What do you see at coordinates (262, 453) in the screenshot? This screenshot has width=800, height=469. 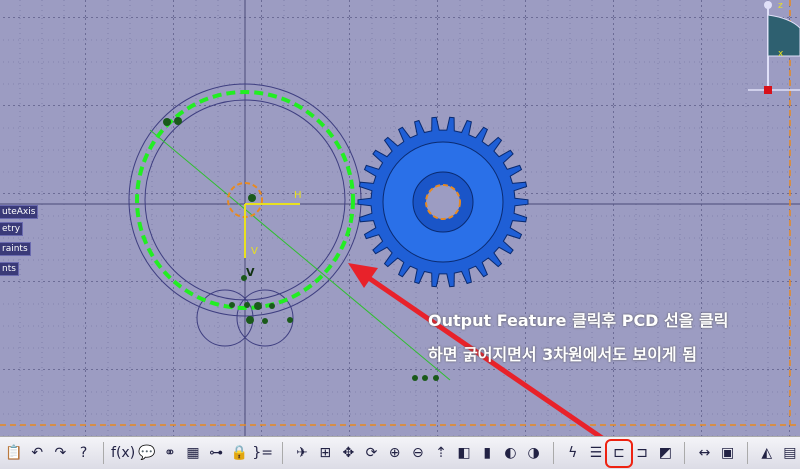 I see `equations-icon: }=` at bounding box center [262, 453].